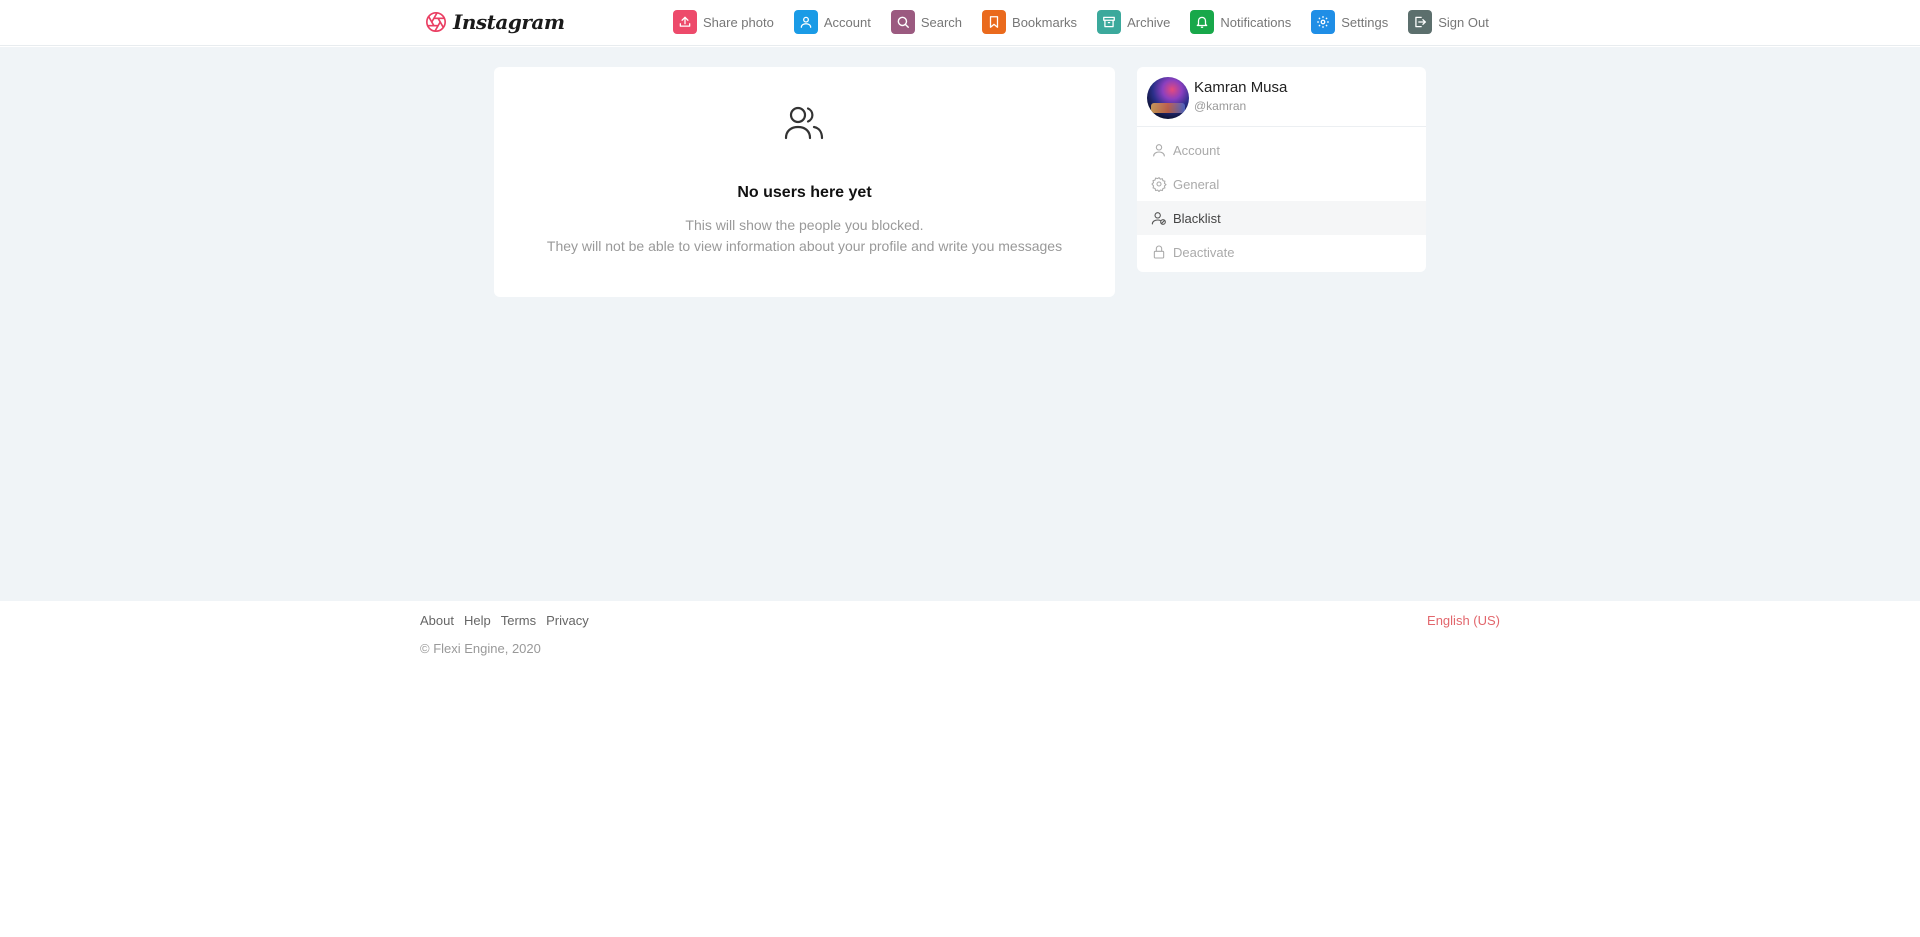 This screenshot has width=1920, height=937. I want to click on sign-out-icon, so click(1420, 22).